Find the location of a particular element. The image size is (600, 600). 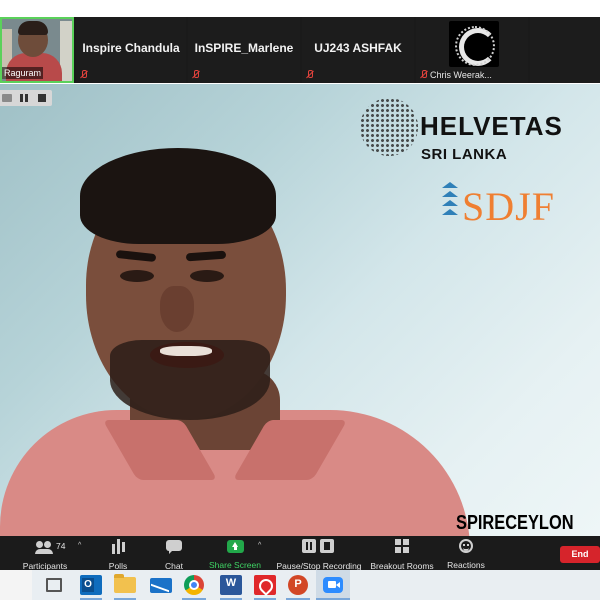

breakout-rooms-icon is located at coordinates (402, 546).